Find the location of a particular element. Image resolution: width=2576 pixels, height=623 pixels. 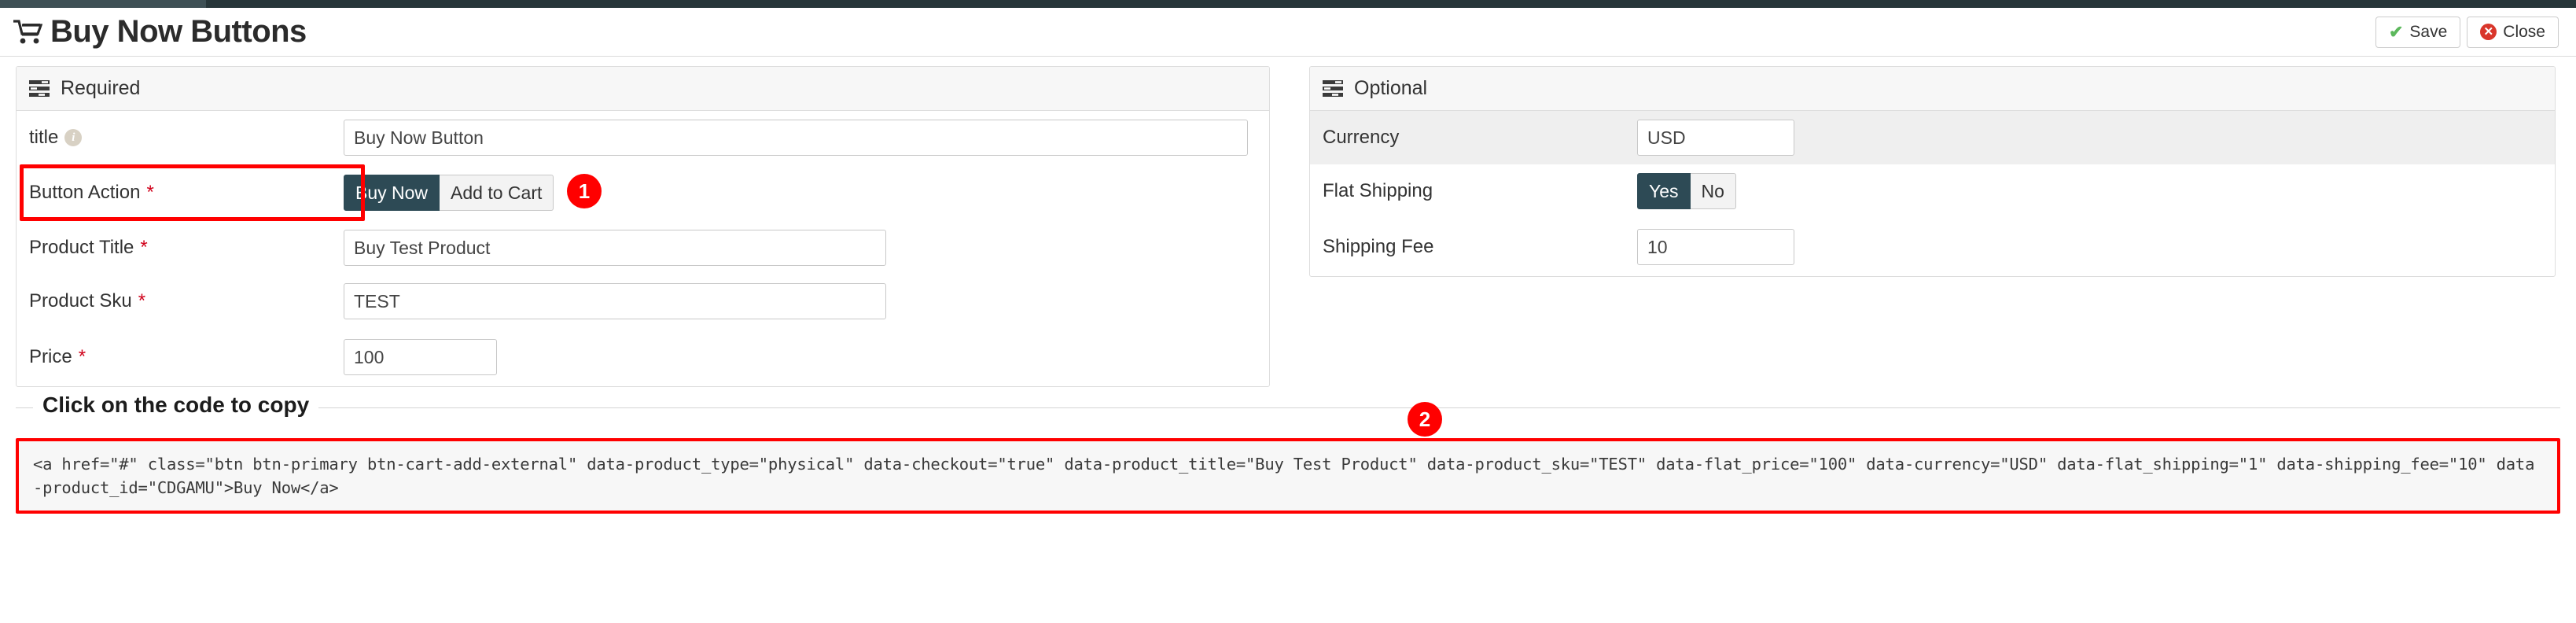

x-circle-icon: ✕ is located at coordinates (2489, 32).